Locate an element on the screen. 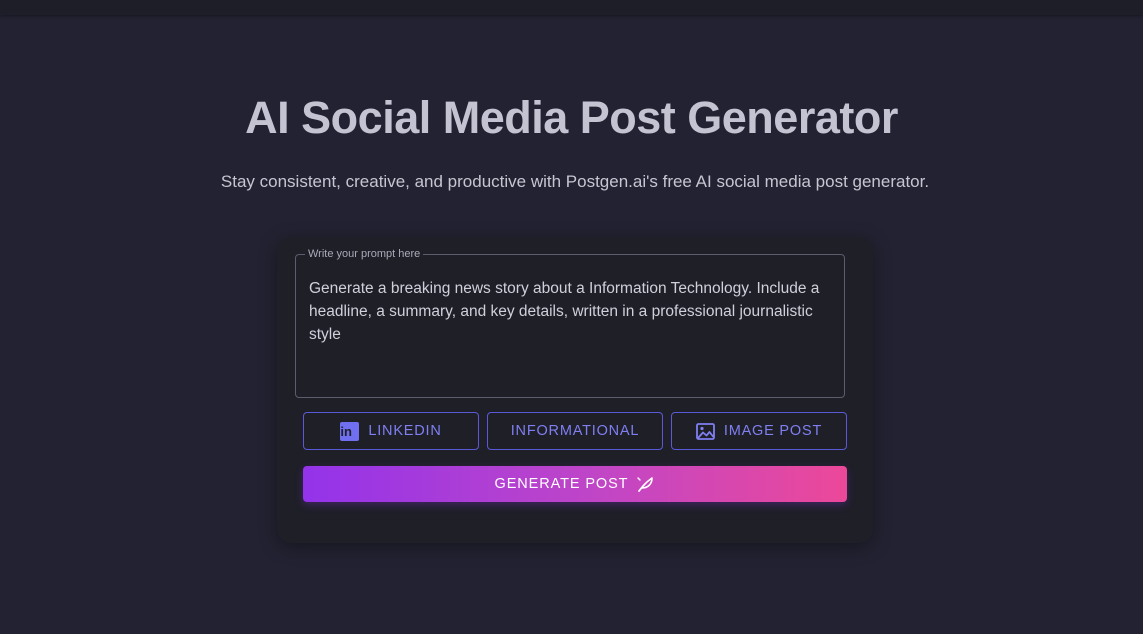 The image size is (1143, 634). generate-post-button: GENERATE POST is located at coordinates (575, 484).